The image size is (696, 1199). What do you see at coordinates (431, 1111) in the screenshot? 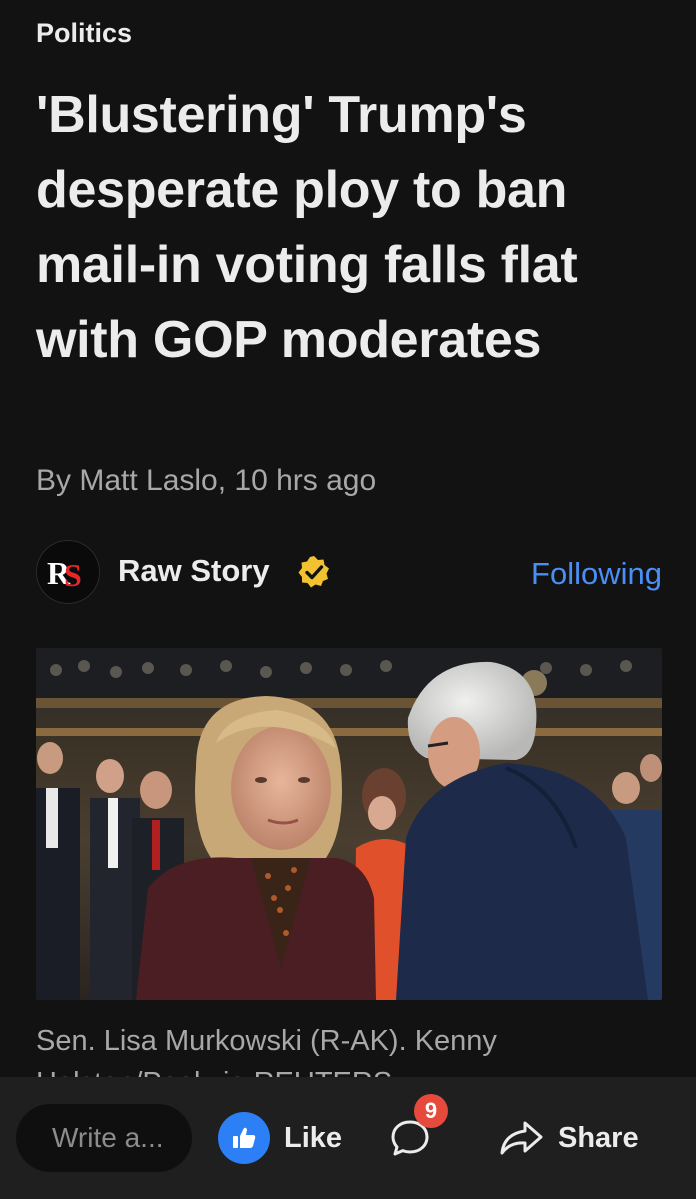
I see `comment-count-badge: 9` at bounding box center [431, 1111].